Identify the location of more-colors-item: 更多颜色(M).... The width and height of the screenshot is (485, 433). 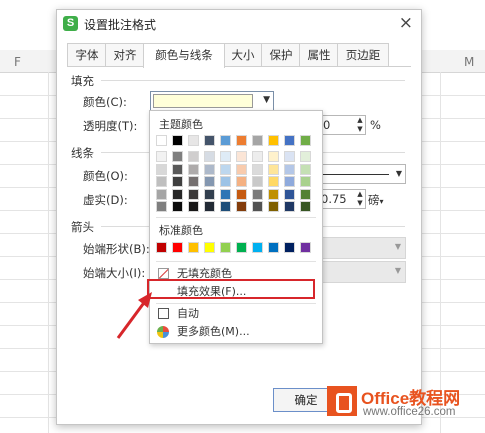
(236, 332).